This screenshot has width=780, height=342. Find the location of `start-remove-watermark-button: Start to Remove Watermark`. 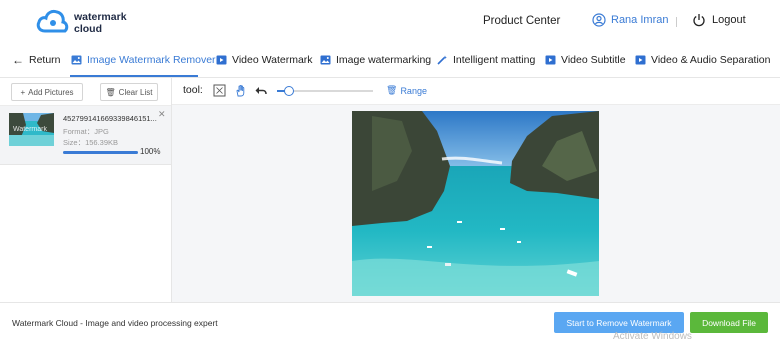

start-remove-watermark-button: Start to Remove Watermark is located at coordinates (619, 322).